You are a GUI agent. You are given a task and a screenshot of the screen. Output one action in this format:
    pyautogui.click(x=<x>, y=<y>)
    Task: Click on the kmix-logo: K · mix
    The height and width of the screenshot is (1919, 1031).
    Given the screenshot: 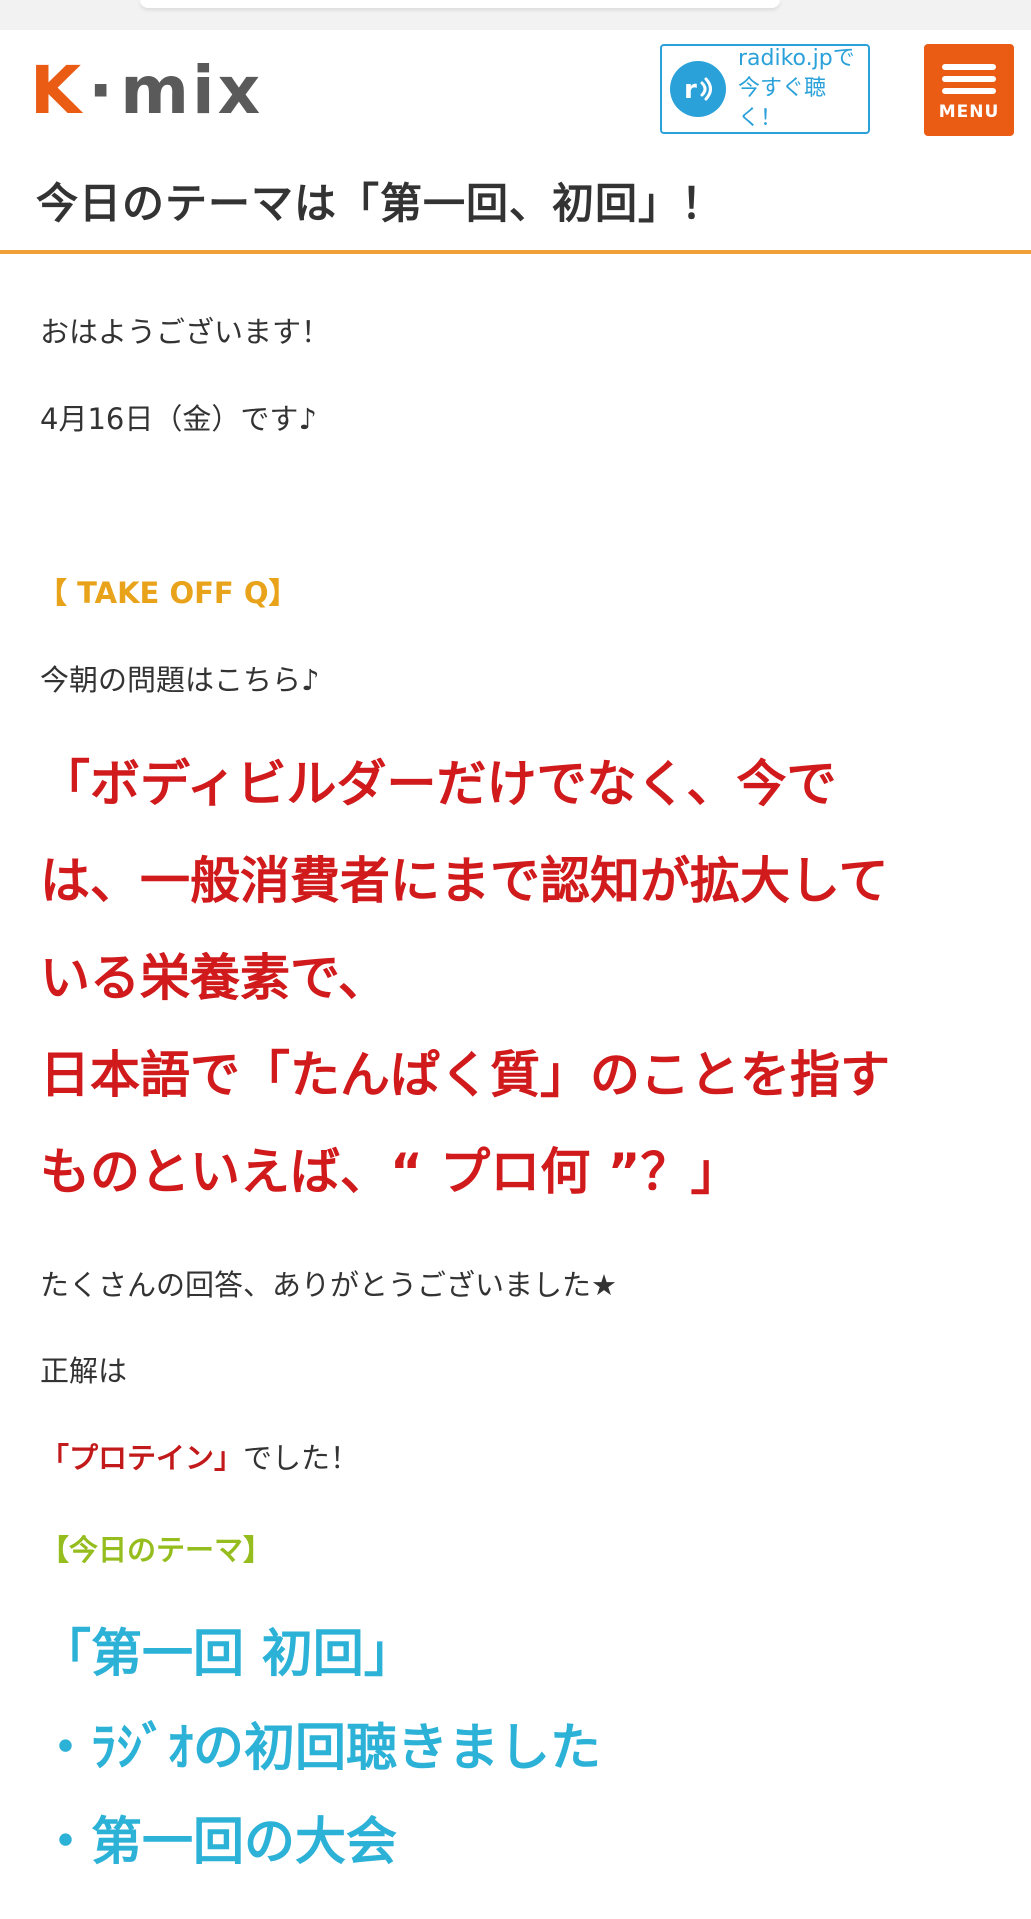 What is the action you would take?
    pyautogui.click(x=147, y=90)
    